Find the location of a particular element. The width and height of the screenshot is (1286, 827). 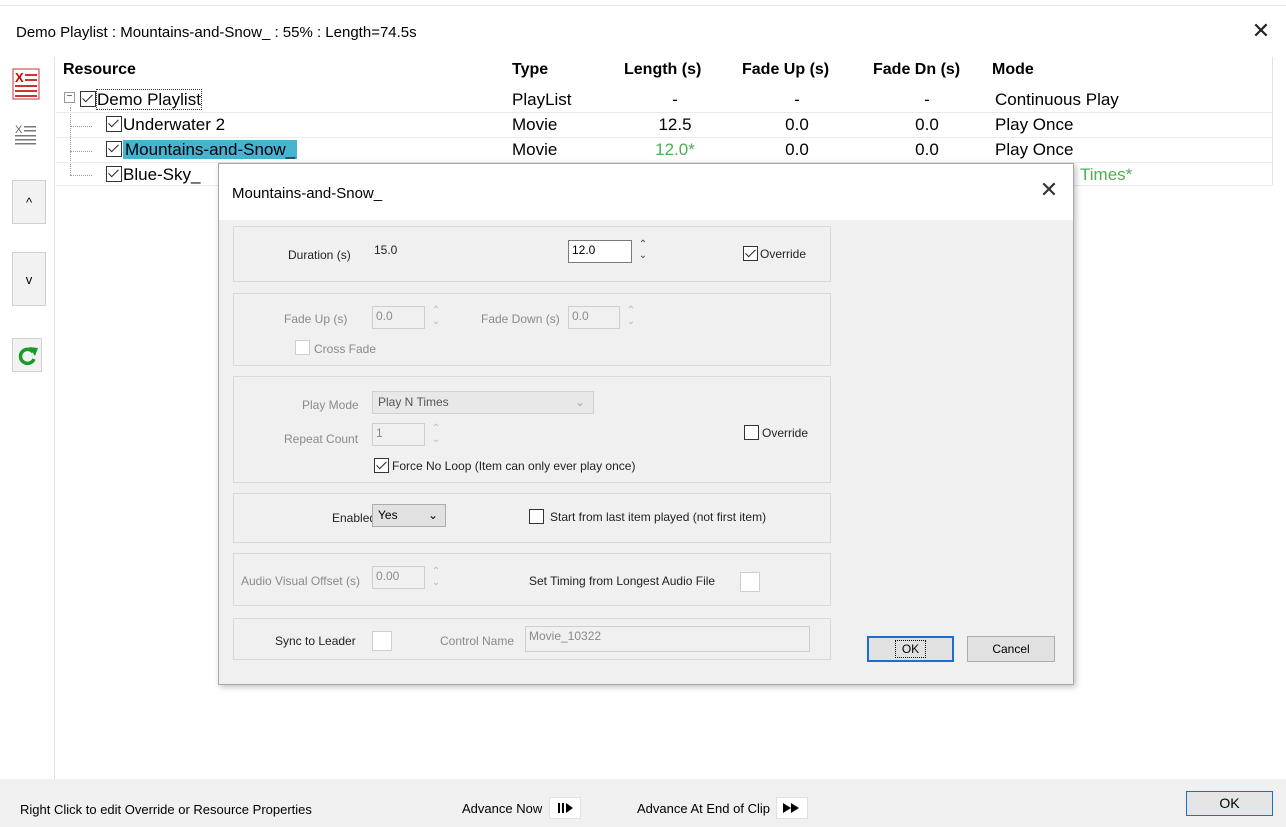

move-up-label: ^ is located at coordinates (29, 202).